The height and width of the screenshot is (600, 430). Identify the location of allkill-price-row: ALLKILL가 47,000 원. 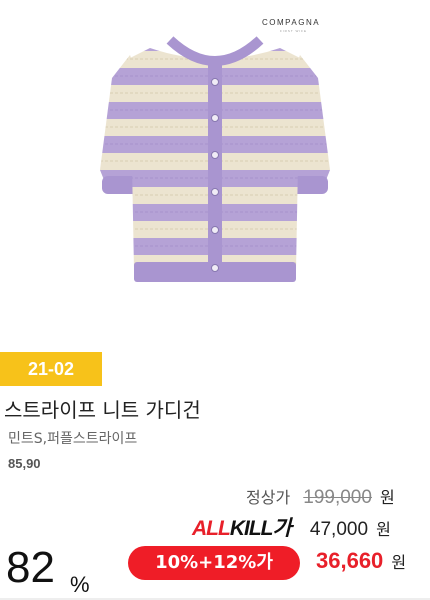
(291, 526).